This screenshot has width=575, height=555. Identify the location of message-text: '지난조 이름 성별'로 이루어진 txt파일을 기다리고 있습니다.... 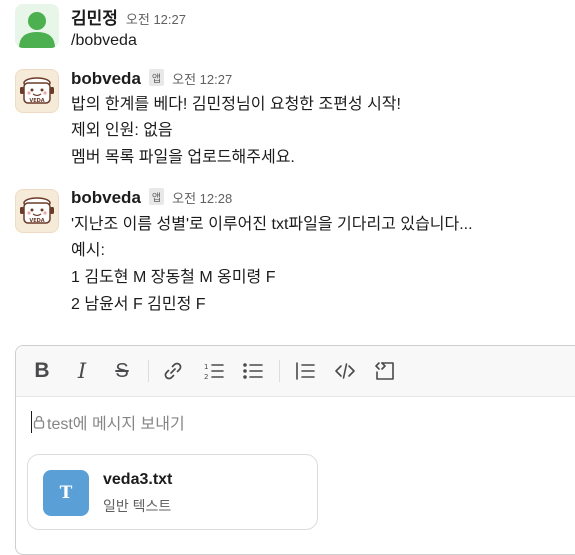
(272, 224).